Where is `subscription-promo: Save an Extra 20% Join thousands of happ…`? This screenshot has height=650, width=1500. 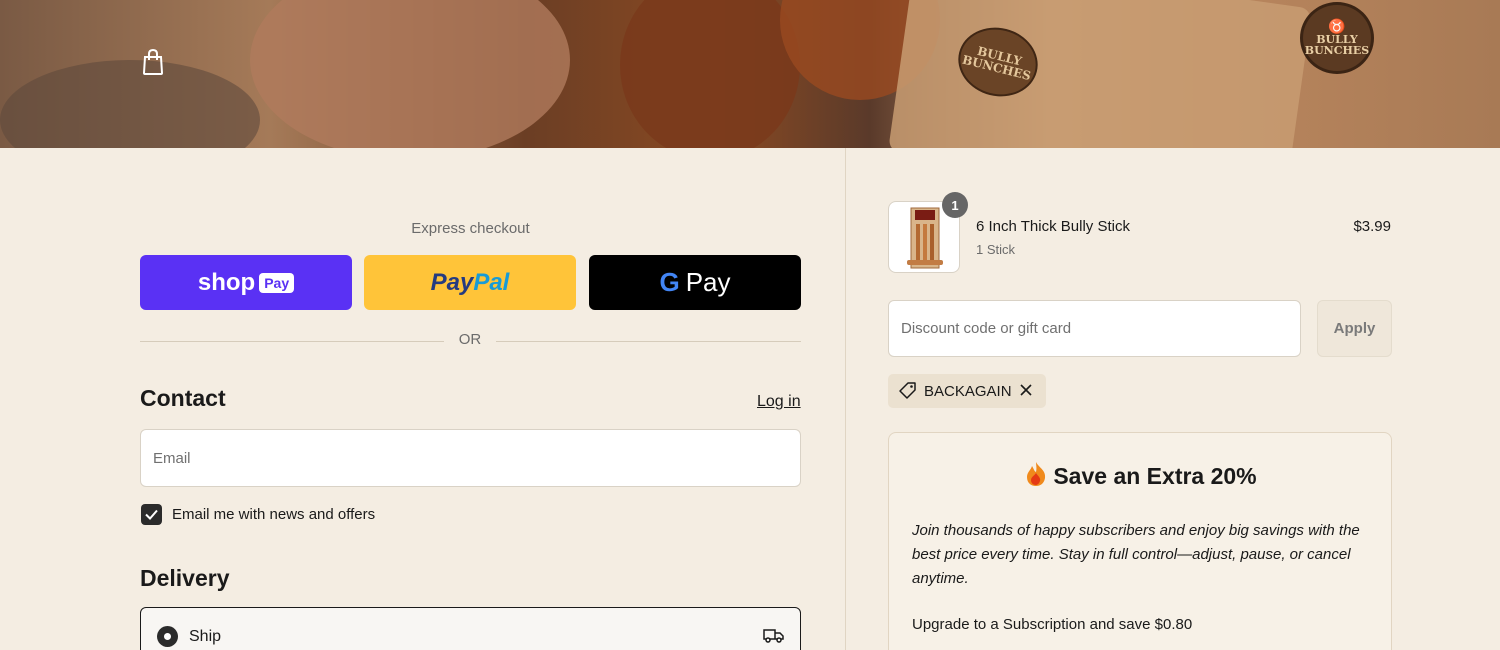
subscription-promo: Save an Extra 20% Join thousands of happ… is located at coordinates (1140, 541).